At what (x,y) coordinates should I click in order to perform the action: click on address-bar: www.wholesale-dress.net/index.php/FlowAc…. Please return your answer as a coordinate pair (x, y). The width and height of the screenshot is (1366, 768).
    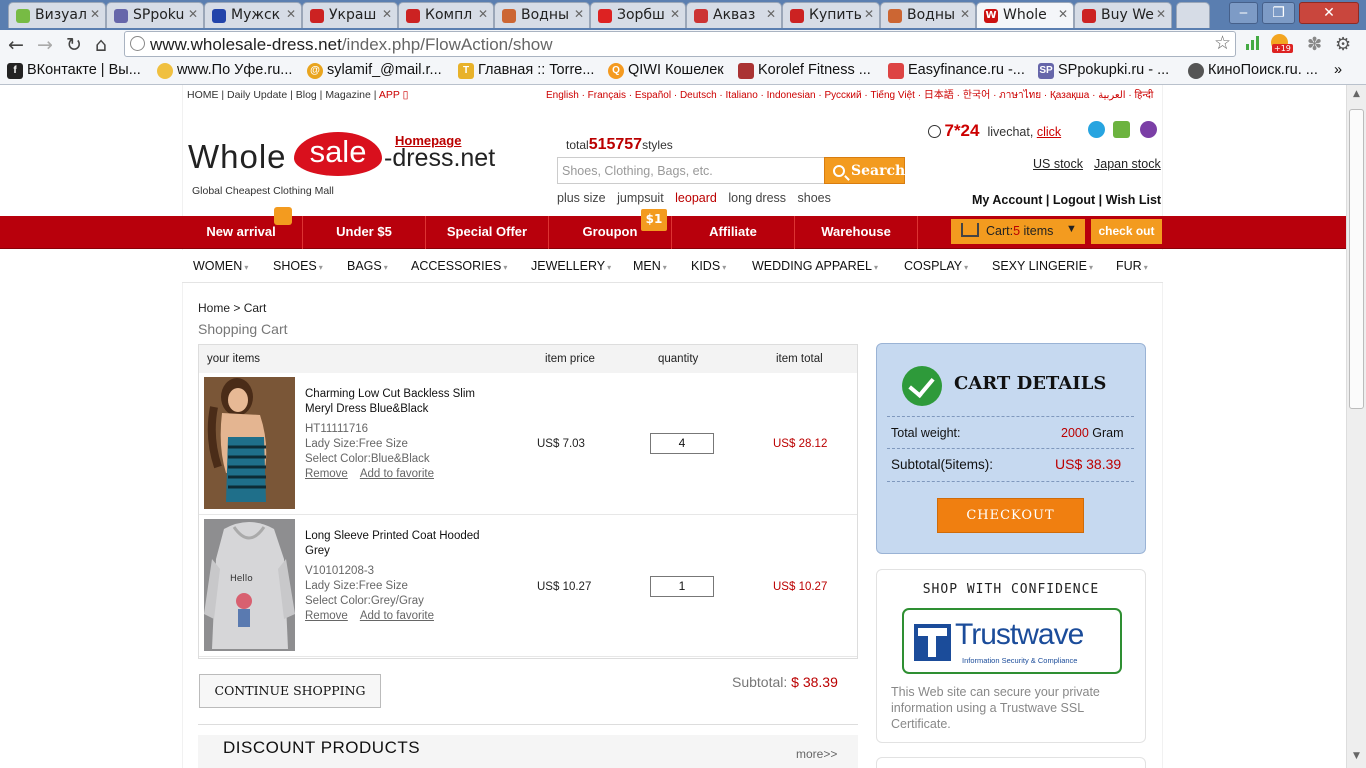
    Looking at the image, I should click on (680, 44).